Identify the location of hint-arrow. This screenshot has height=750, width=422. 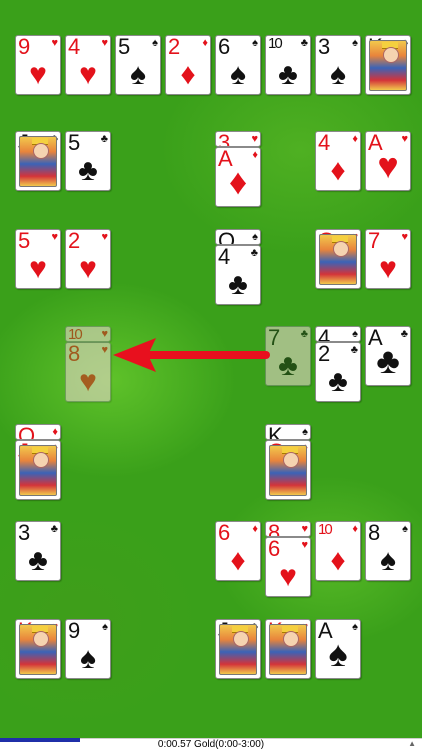
(191, 355).